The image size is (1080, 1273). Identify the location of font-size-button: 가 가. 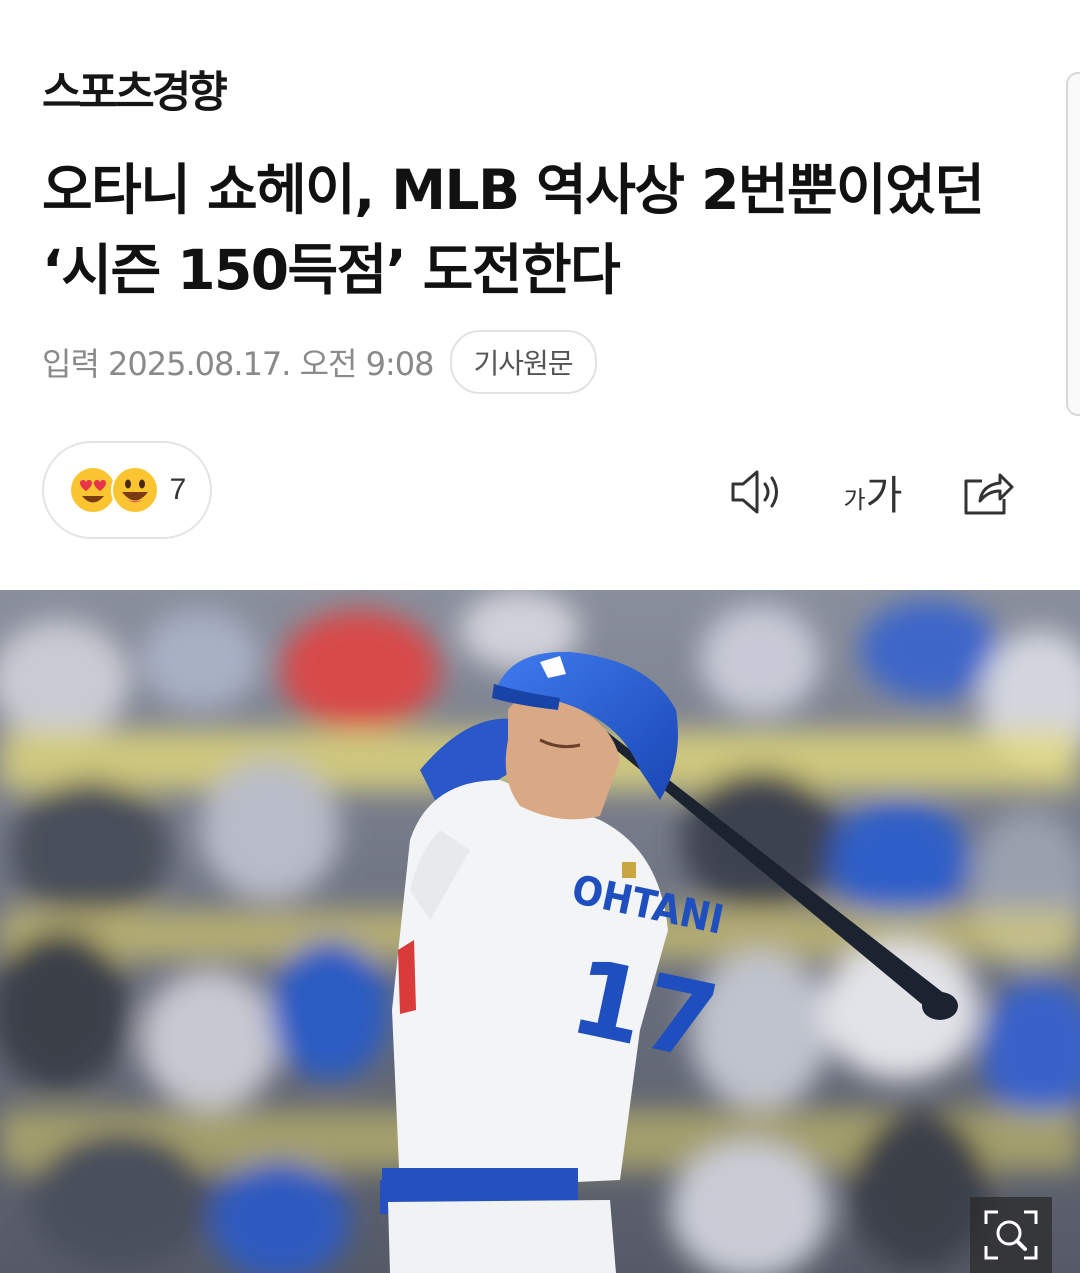
(873, 492).